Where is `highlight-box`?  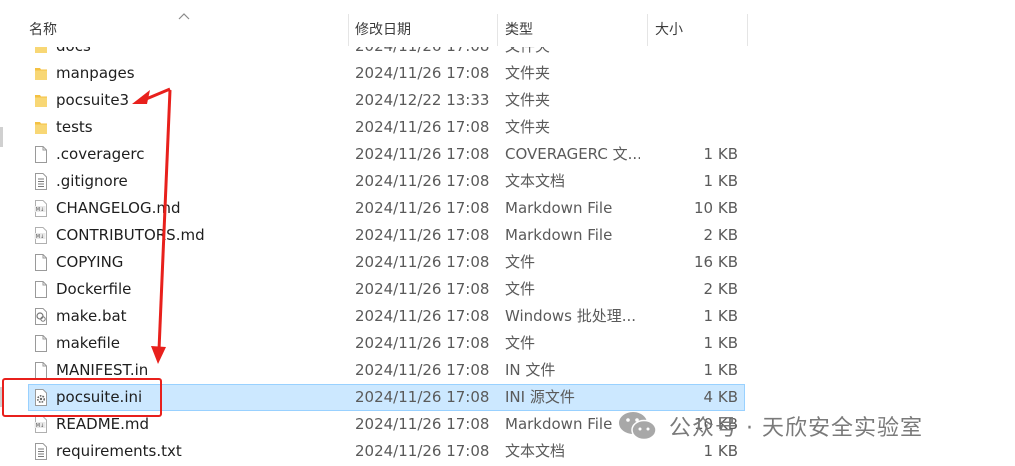 highlight-box is located at coordinates (82, 397).